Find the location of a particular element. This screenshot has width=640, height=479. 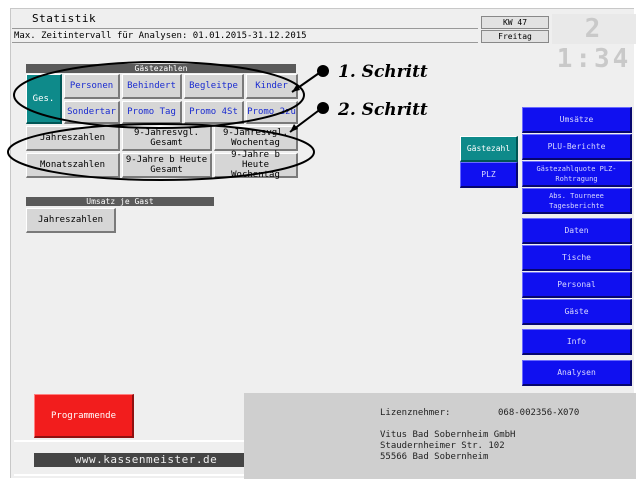

website-bar: www.kassenmeister.de is located at coordinates (146, 460).